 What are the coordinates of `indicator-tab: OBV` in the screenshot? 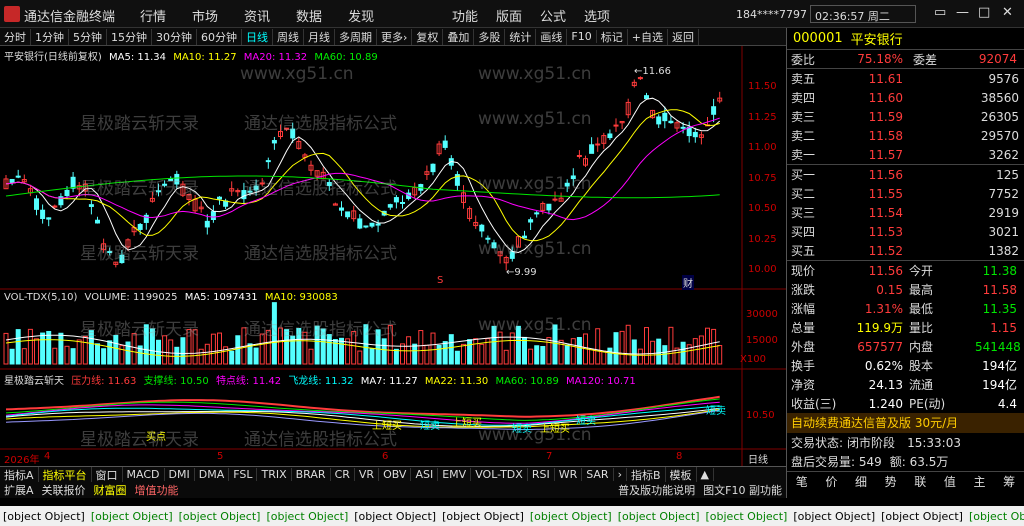 It's located at (395, 474).